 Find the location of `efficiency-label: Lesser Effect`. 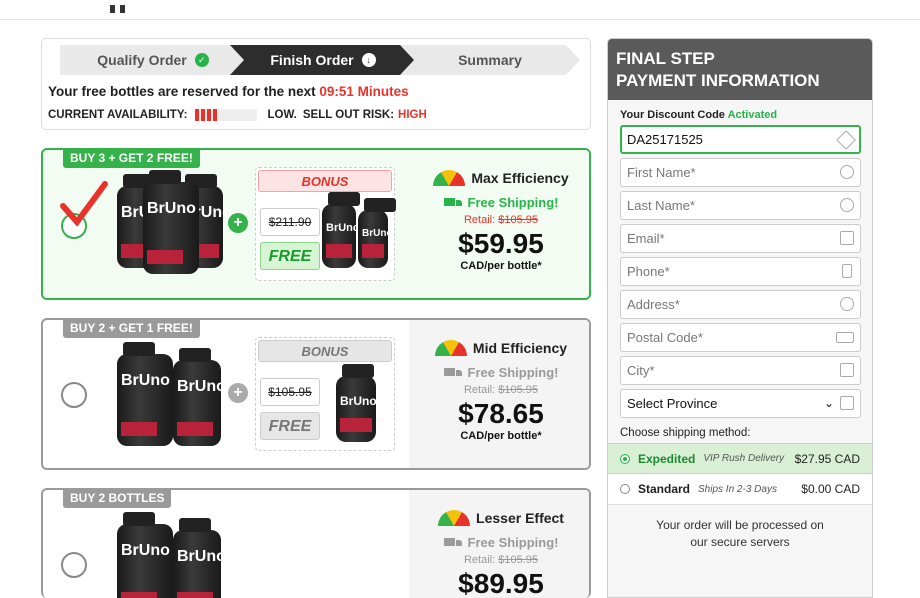

efficiency-label: Lesser Effect is located at coordinates (520, 518).